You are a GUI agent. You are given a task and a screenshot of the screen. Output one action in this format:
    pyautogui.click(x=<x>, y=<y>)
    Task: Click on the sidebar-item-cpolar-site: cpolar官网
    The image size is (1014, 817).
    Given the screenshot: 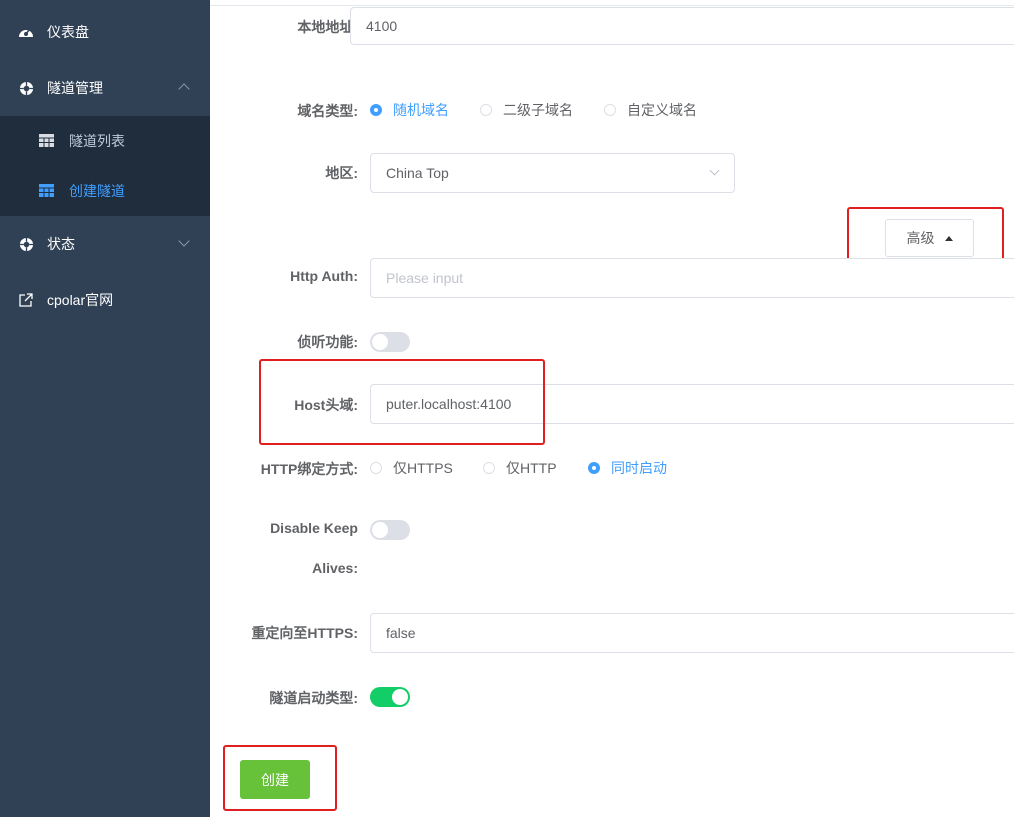 What is the action you would take?
    pyautogui.click(x=105, y=300)
    